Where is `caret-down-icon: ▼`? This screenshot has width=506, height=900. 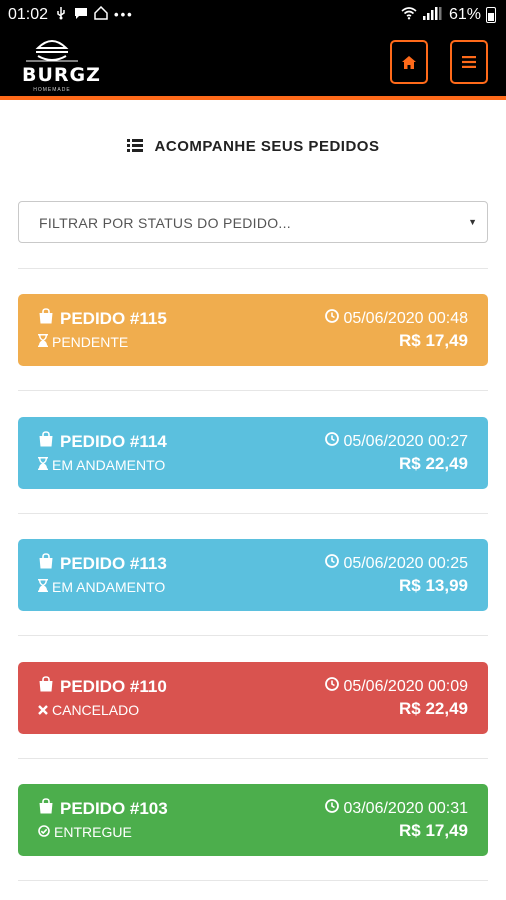 caret-down-icon: ▼ is located at coordinates (472, 222).